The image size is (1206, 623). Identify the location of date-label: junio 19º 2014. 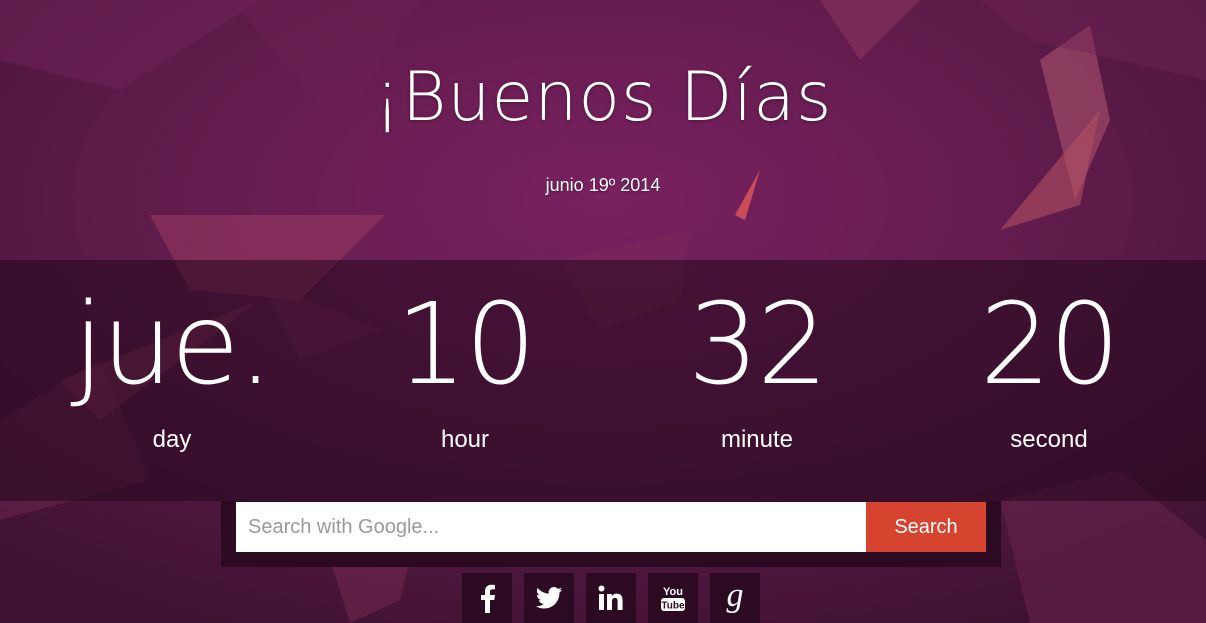
(603, 185).